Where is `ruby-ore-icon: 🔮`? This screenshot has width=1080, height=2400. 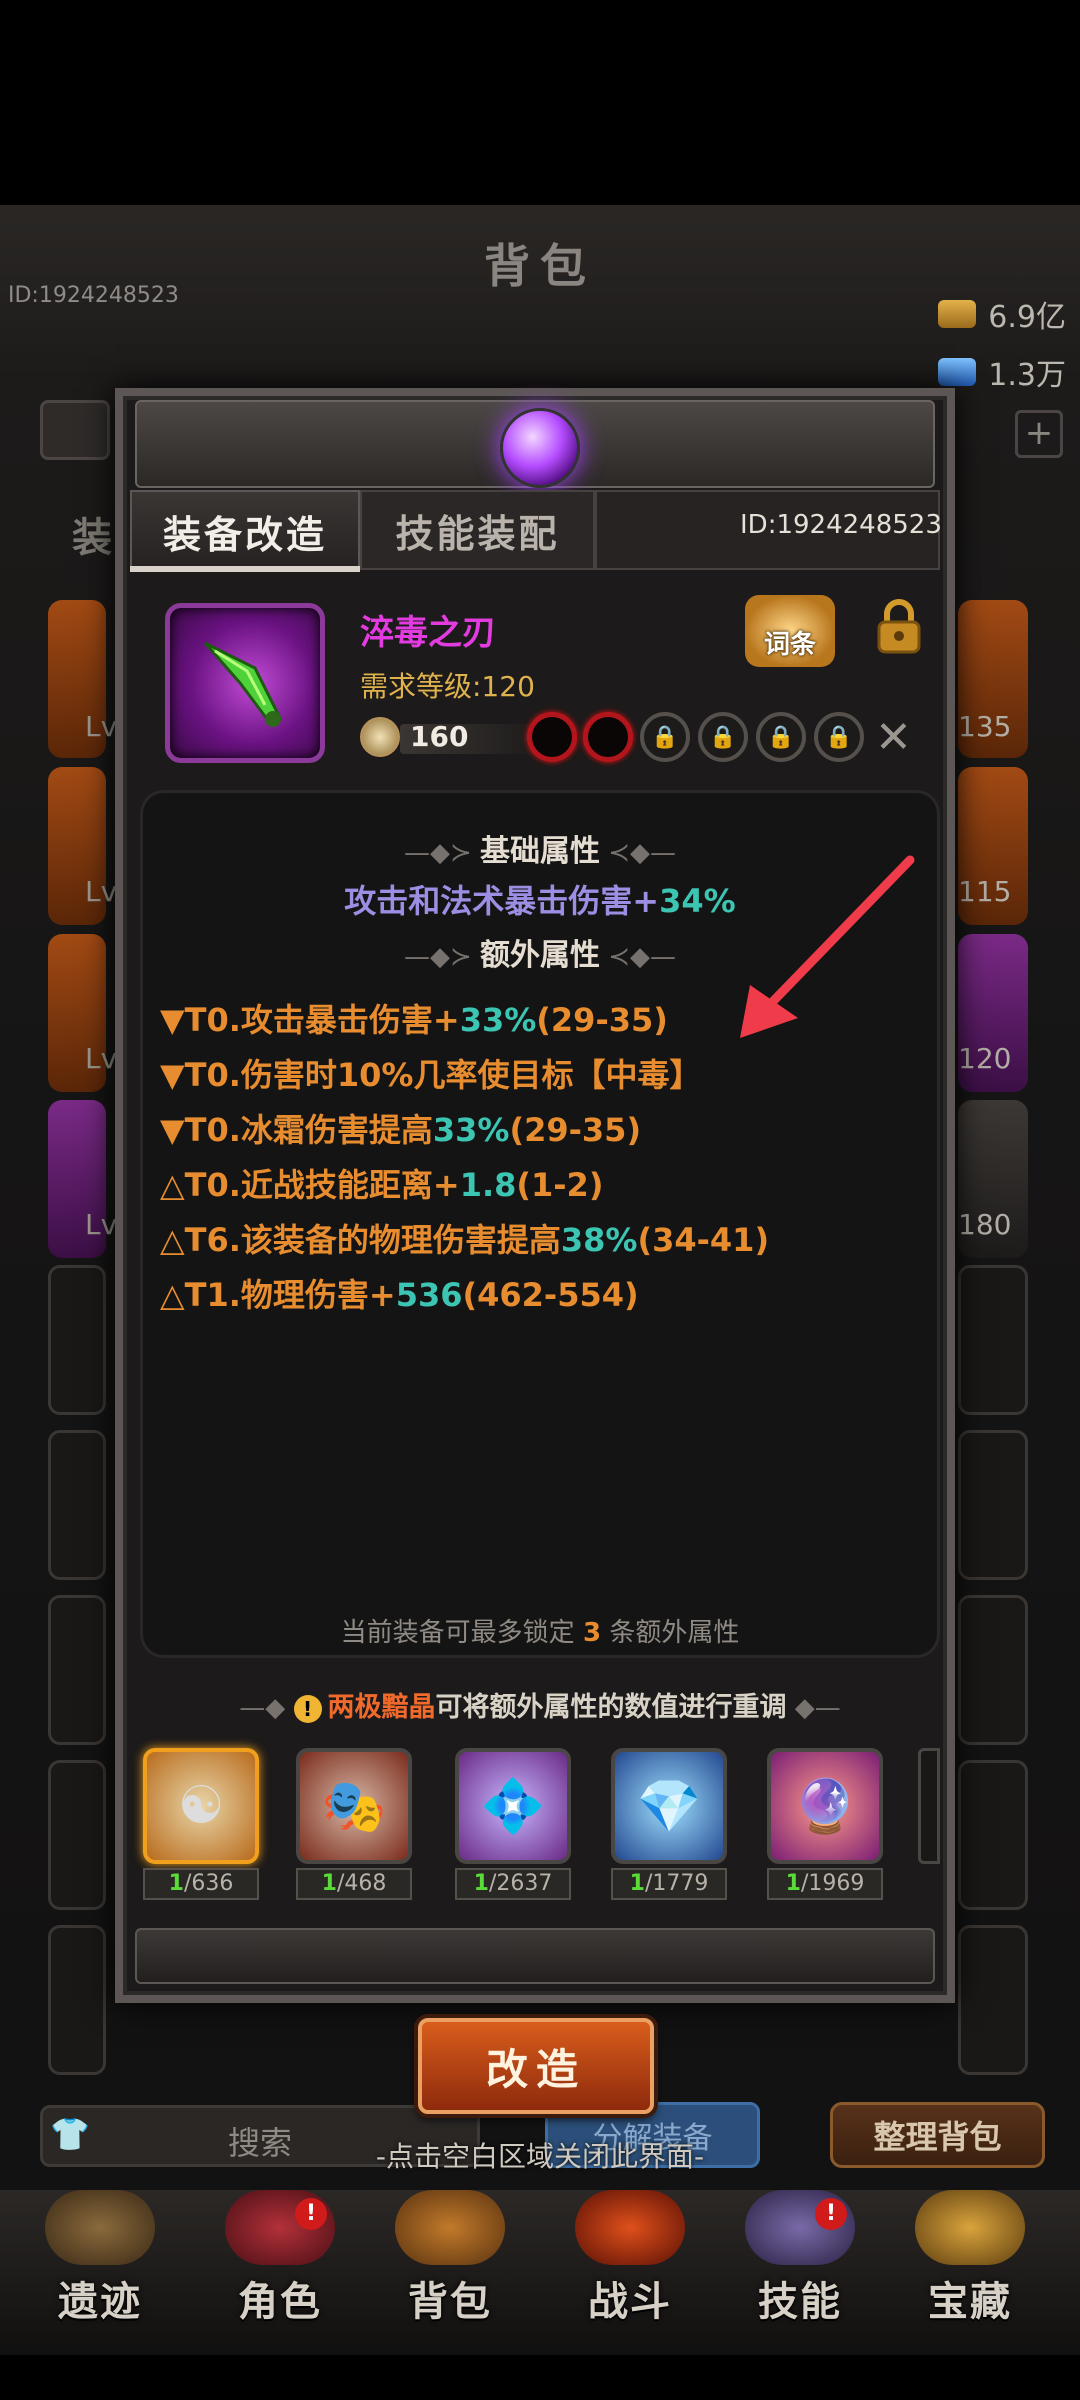
ruby-ore-icon: 🔮 is located at coordinates (825, 1806).